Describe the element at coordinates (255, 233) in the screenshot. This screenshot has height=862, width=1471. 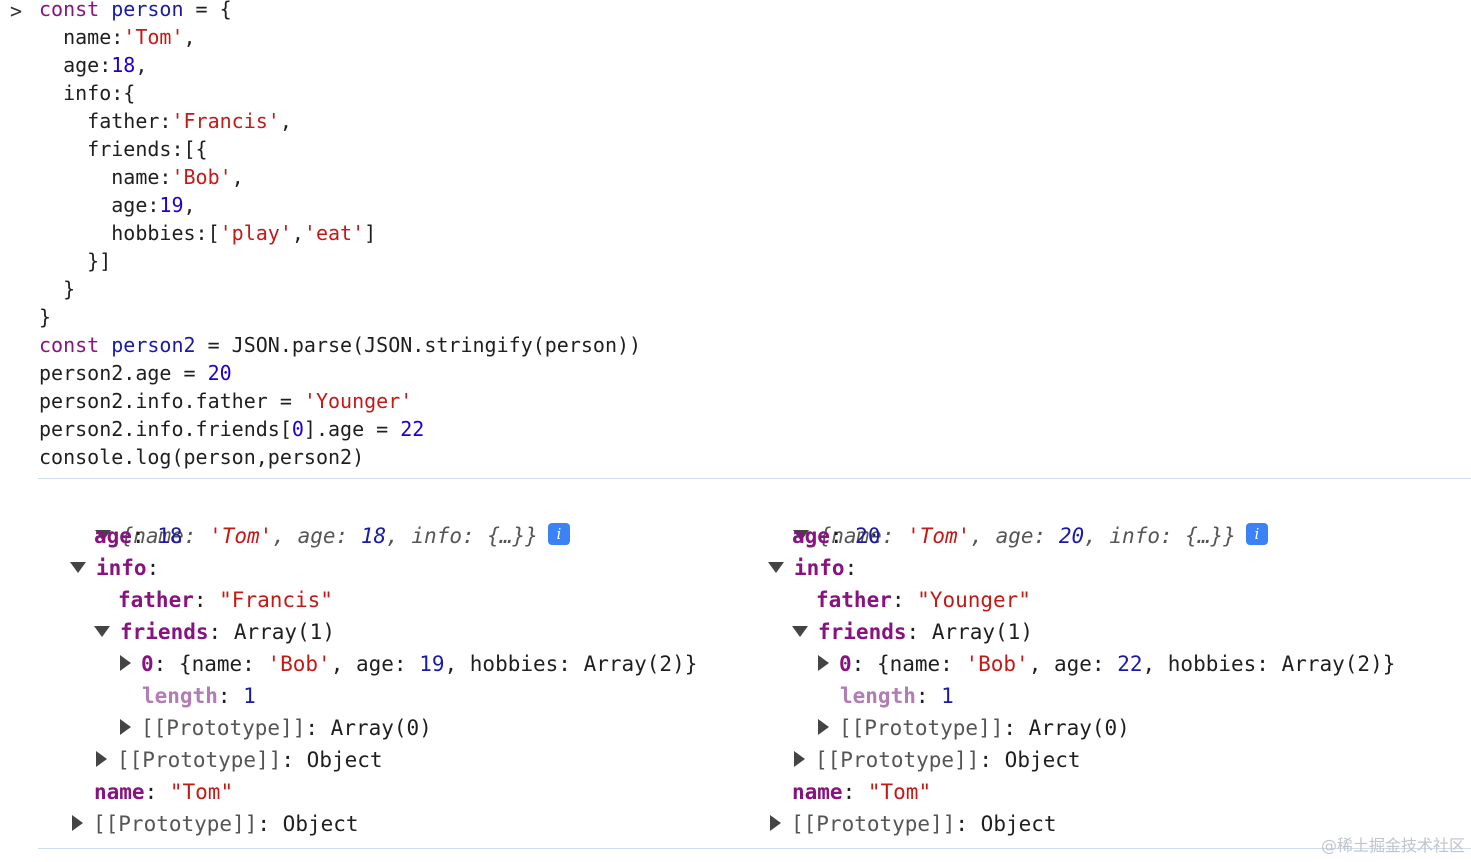
I see `code-token: 'play'` at that location.